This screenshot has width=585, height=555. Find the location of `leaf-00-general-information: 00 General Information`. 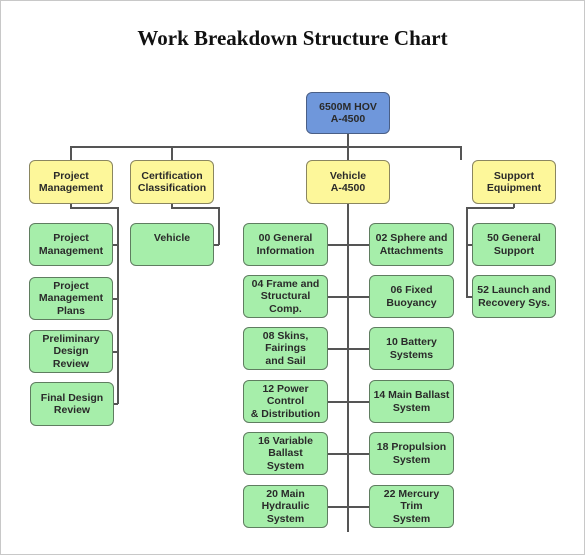

leaf-00-general-information: 00 General Information is located at coordinates (285, 244).